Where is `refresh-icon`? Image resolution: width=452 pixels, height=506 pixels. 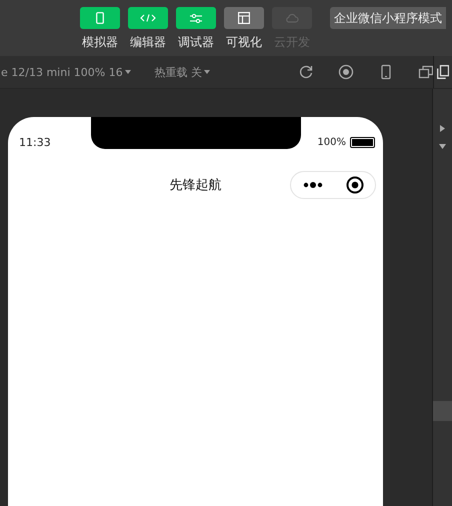 refresh-icon is located at coordinates (306, 72).